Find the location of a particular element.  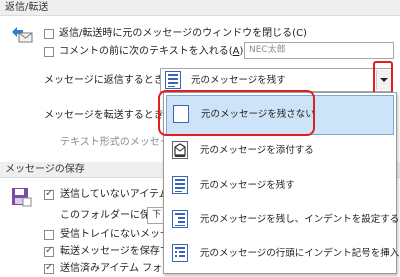

reply-envelope-icon is located at coordinates (22, 35).